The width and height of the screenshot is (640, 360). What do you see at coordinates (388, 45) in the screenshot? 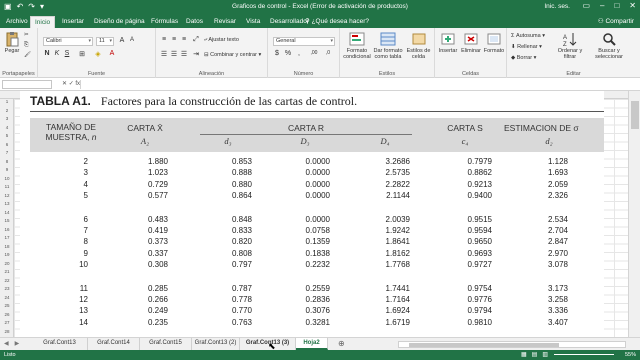
I see `format-as-table-button: Dar formato como tabla` at bounding box center [388, 45].